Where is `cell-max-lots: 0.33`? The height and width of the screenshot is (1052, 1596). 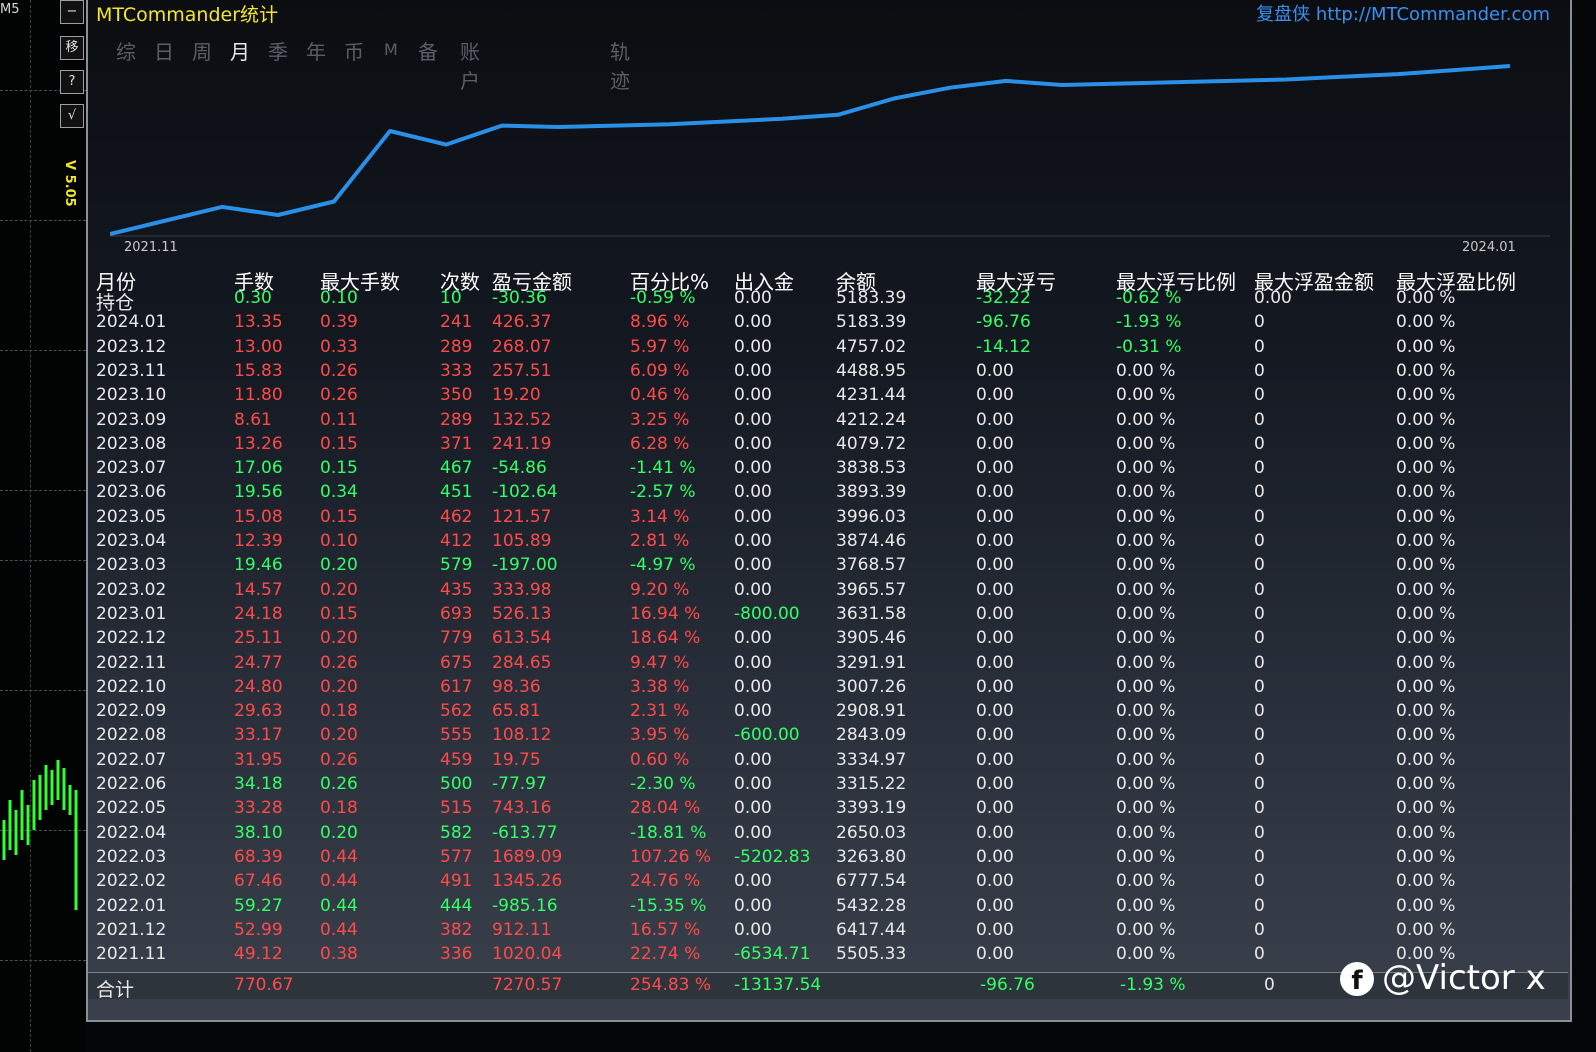
cell-max-lots: 0.33 is located at coordinates (339, 346).